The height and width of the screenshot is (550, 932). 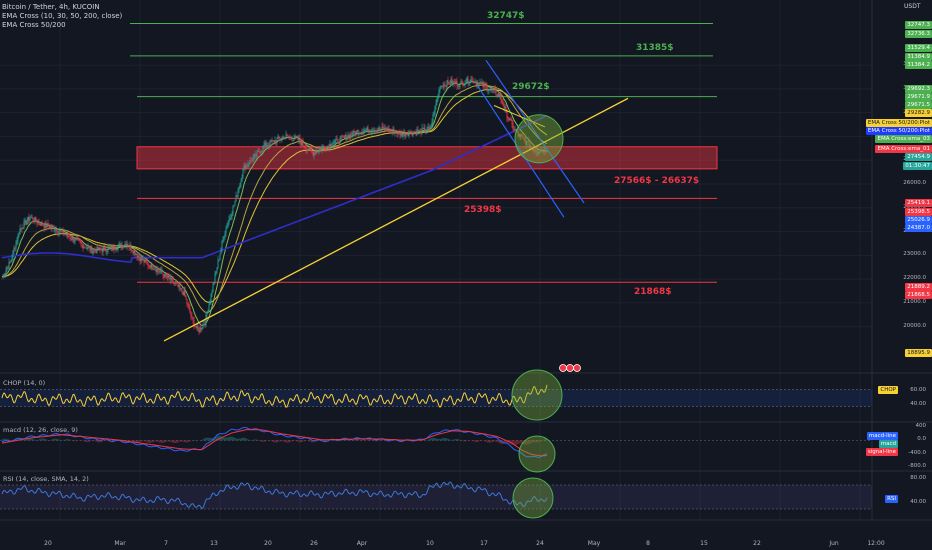 What do you see at coordinates (62, 16) in the screenshot?
I see `indicator-ema-cross-label: EMA Cross (10, 30, 50, 200, close)` at bounding box center [62, 16].